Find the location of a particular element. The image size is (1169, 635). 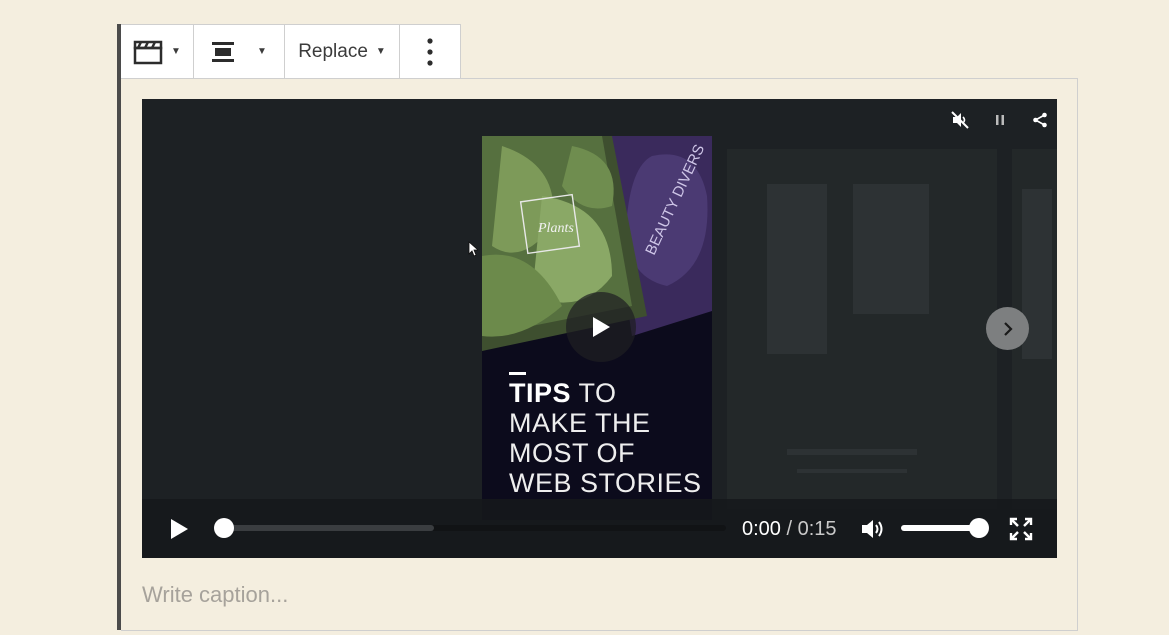

media-type-button: ▼ is located at coordinates (157, 51).